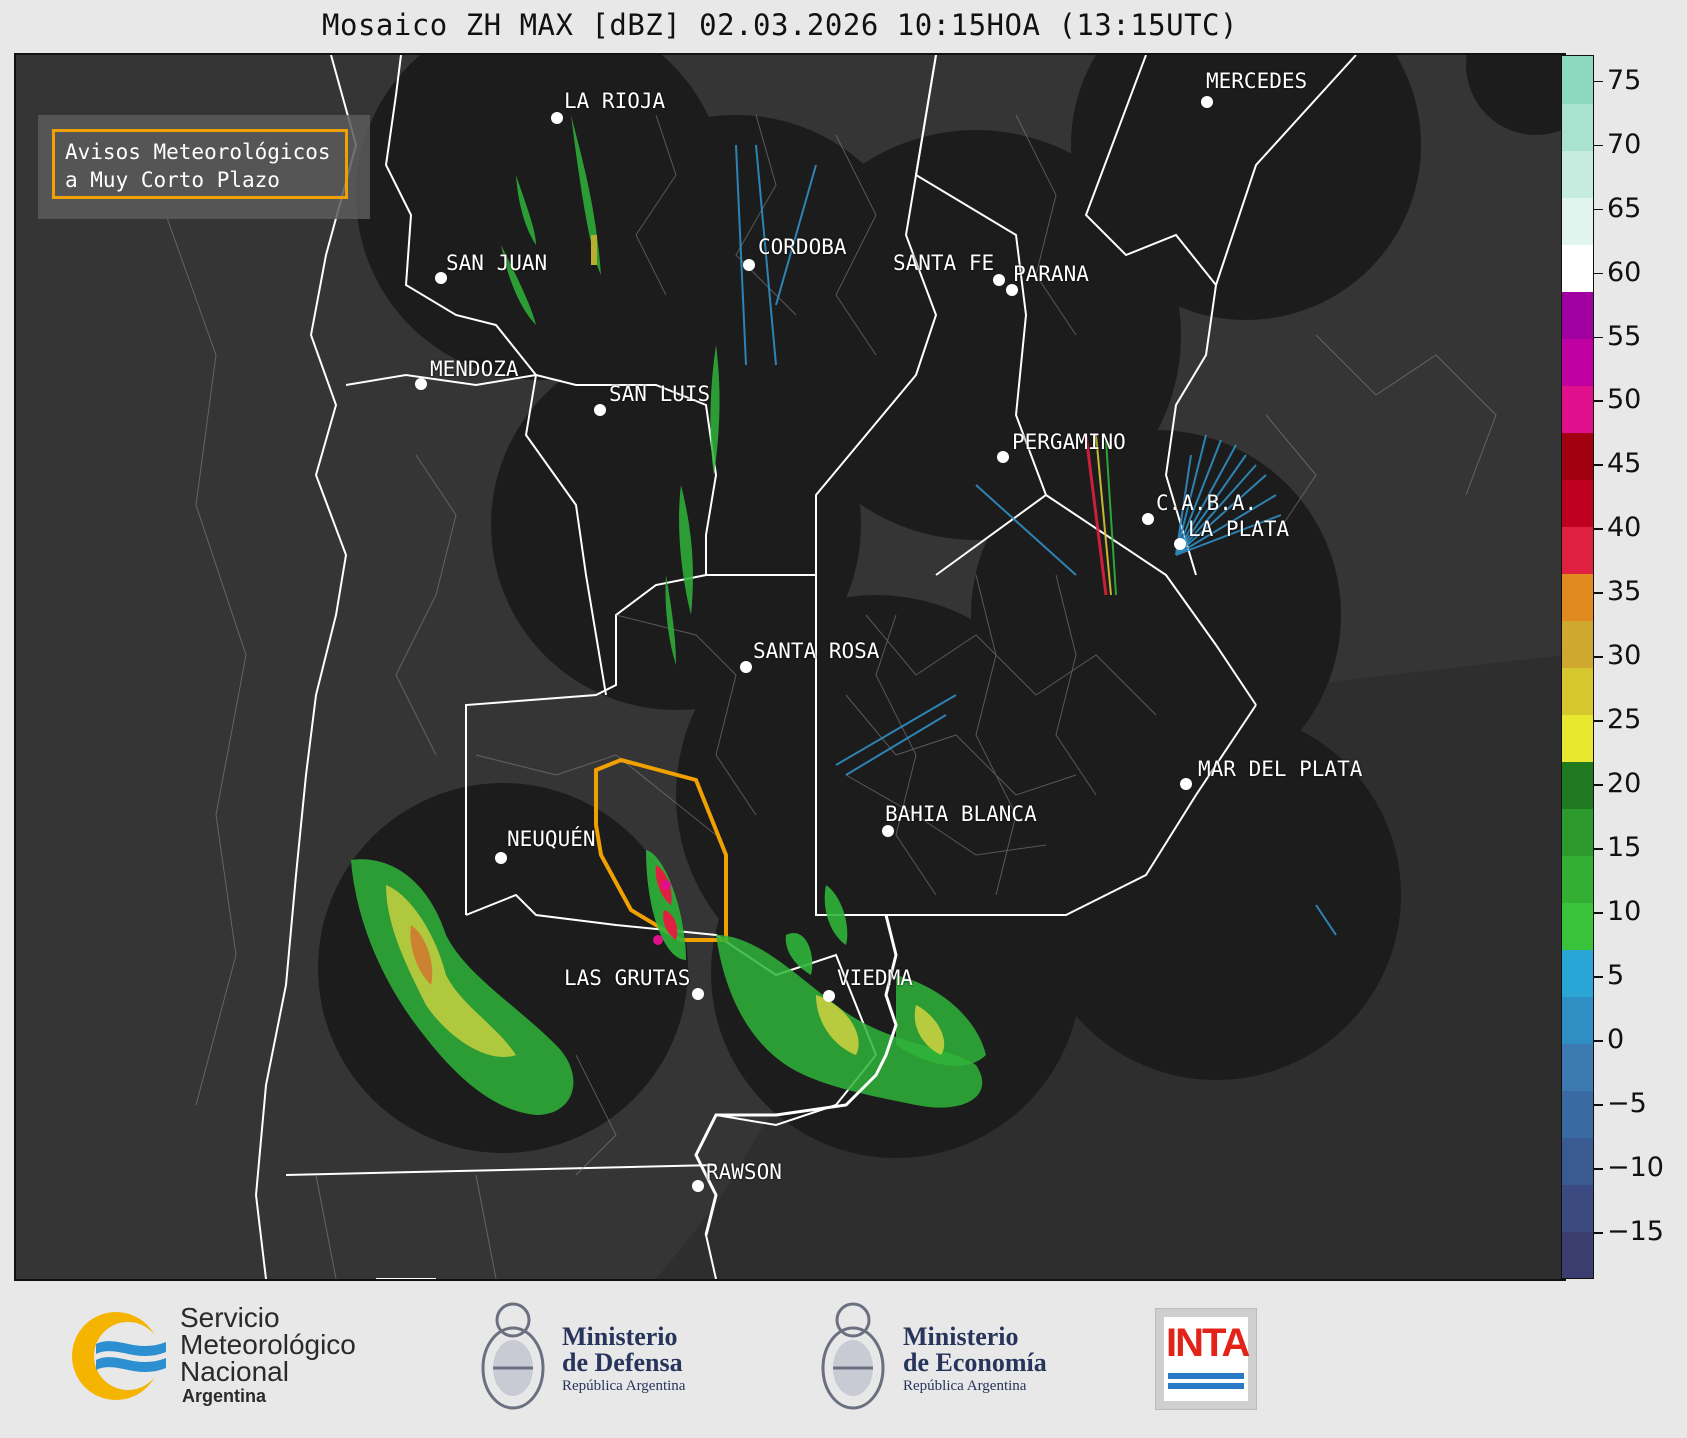 The height and width of the screenshot is (1438, 1687). What do you see at coordinates (660, 394) in the screenshot?
I see `city-label-san-luis: SAN LUIS` at bounding box center [660, 394].